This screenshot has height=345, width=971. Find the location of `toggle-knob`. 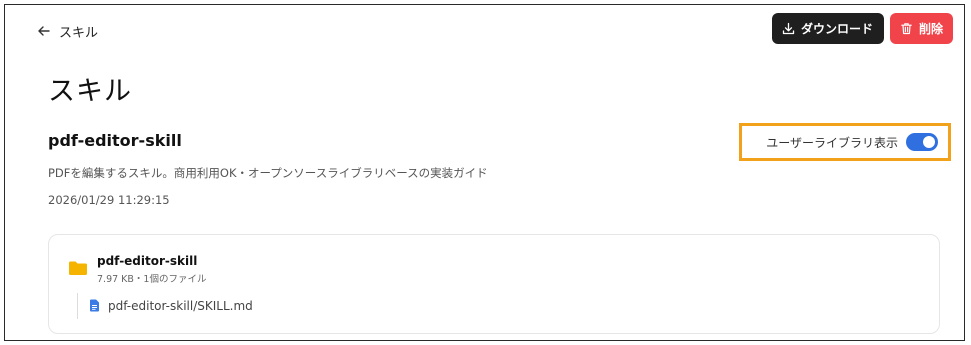

toggle-knob is located at coordinates (929, 142).